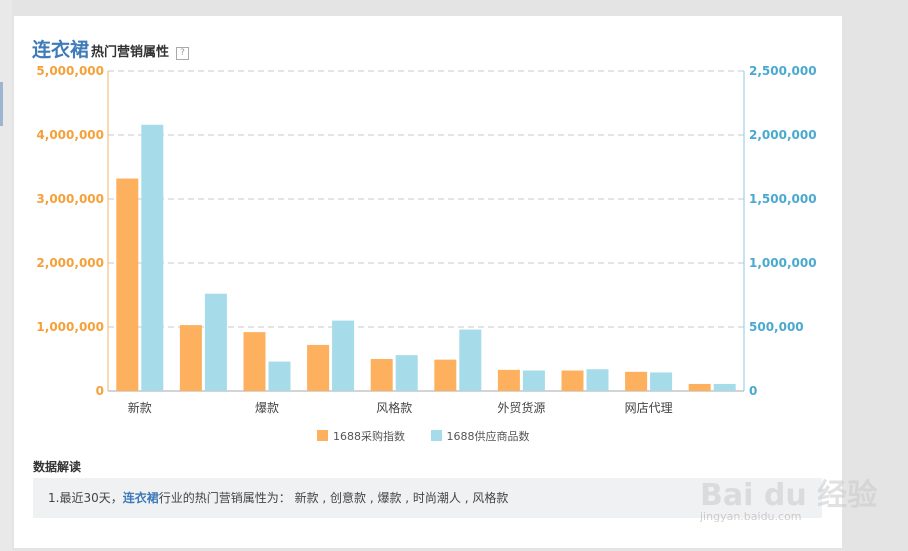 The image size is (908, 551). Describe the element at coordinates (141, 498) in the screenshot. I see `analysis-keyword-link: 连衣裙` at that location.